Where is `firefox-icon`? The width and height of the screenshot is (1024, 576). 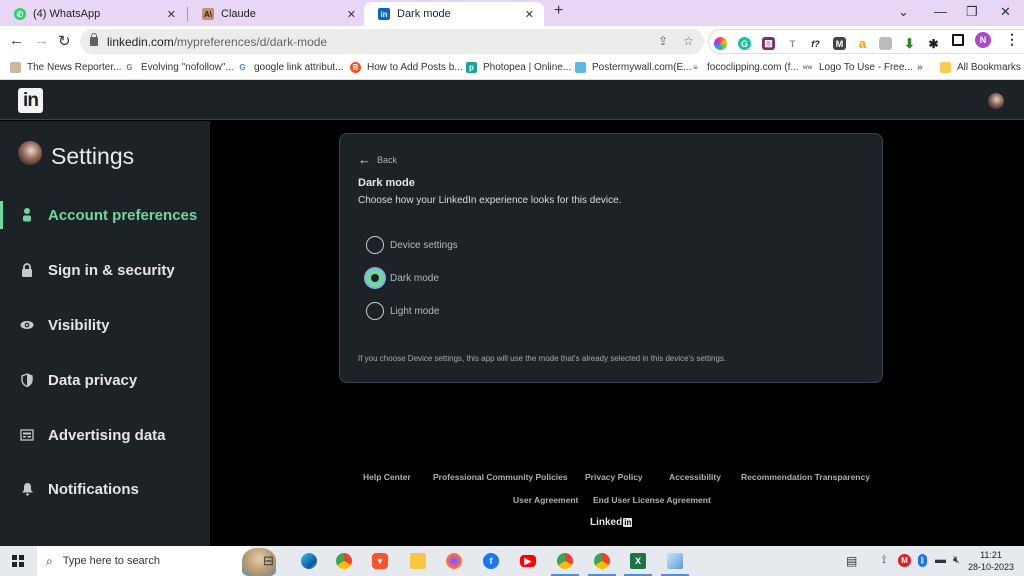
firefox-icon is located at coordinates (454, 561).